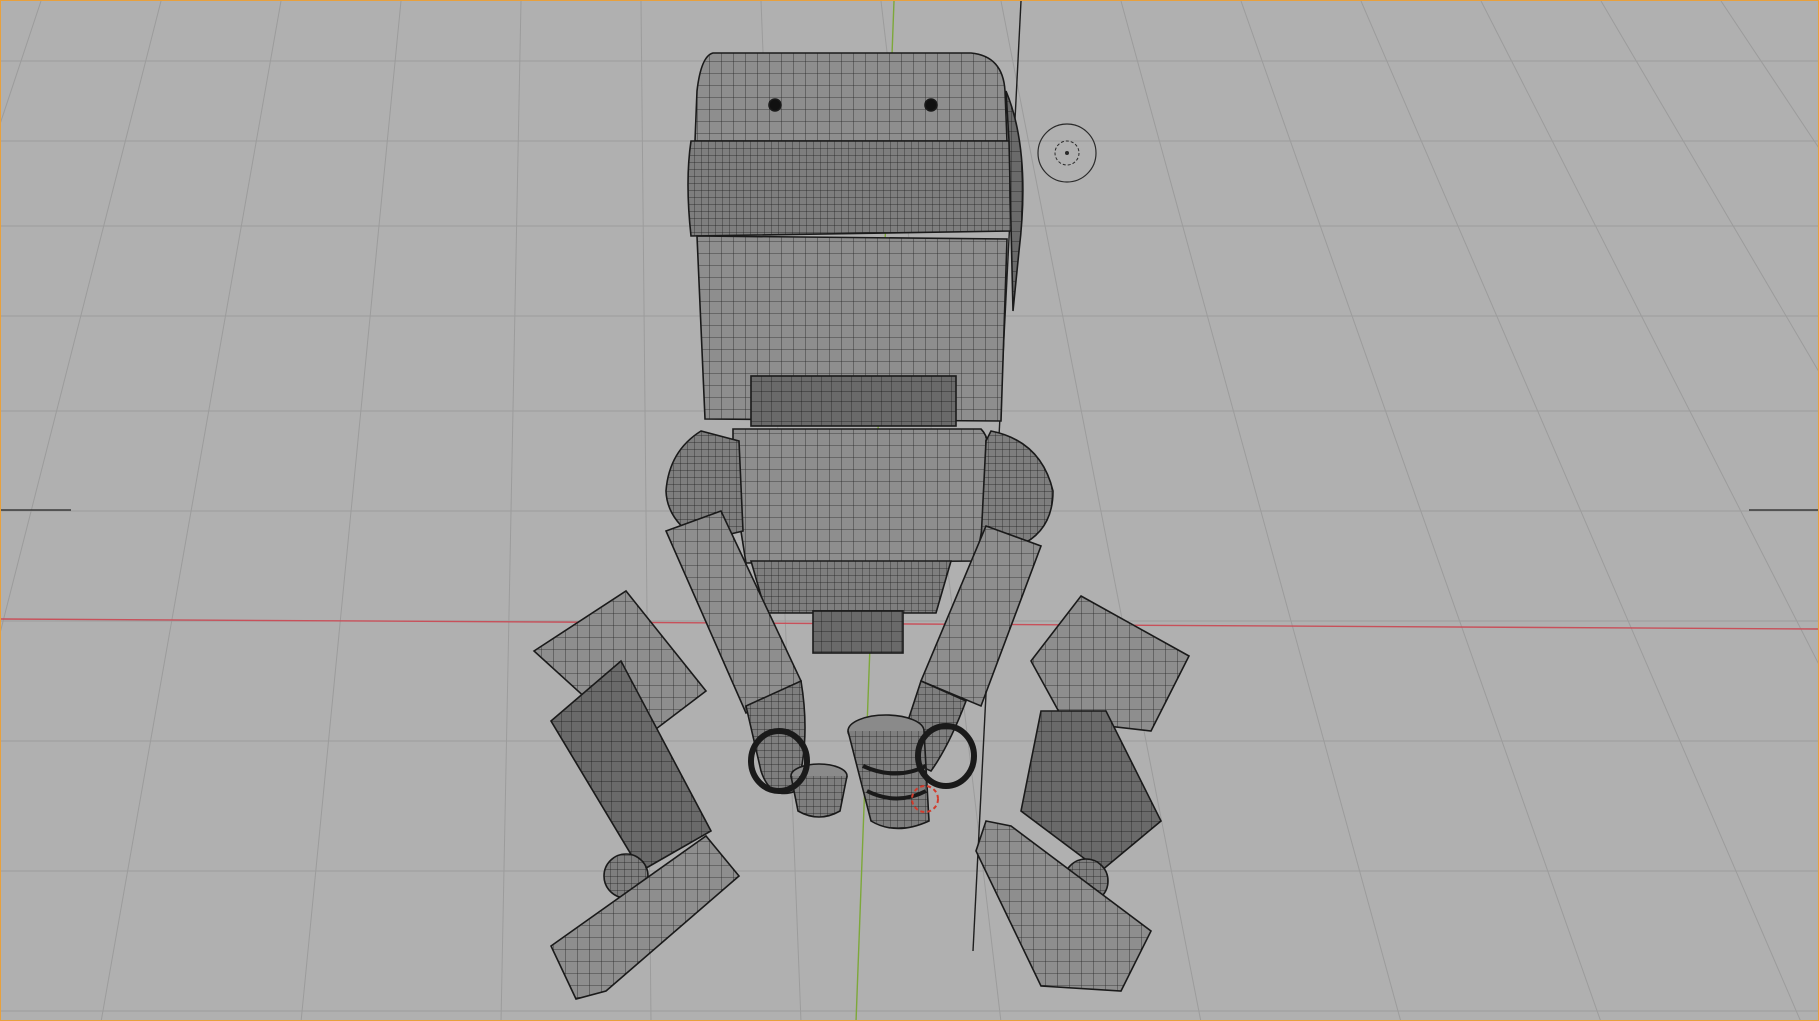 The image size is (1819, 1021). What do you see at coordinates (851, 97) in the screenshot?
I see `head-top` at bounding box center [851, 97].